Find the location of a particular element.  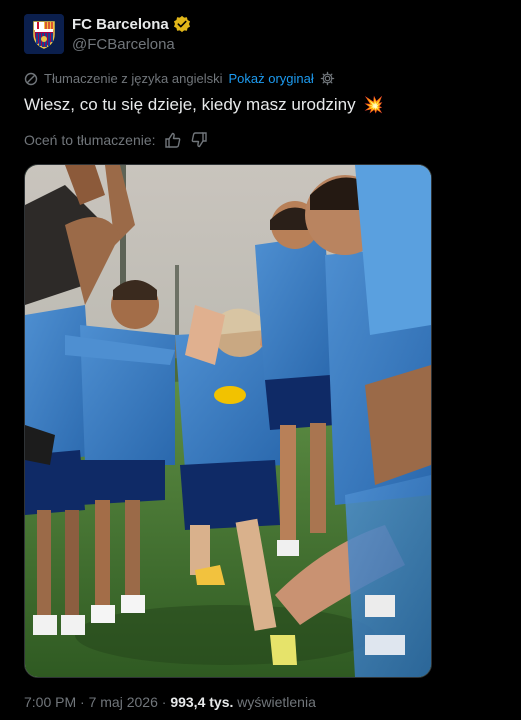

tweet-time: 7:00 PM is located at coordinates (50, 702).